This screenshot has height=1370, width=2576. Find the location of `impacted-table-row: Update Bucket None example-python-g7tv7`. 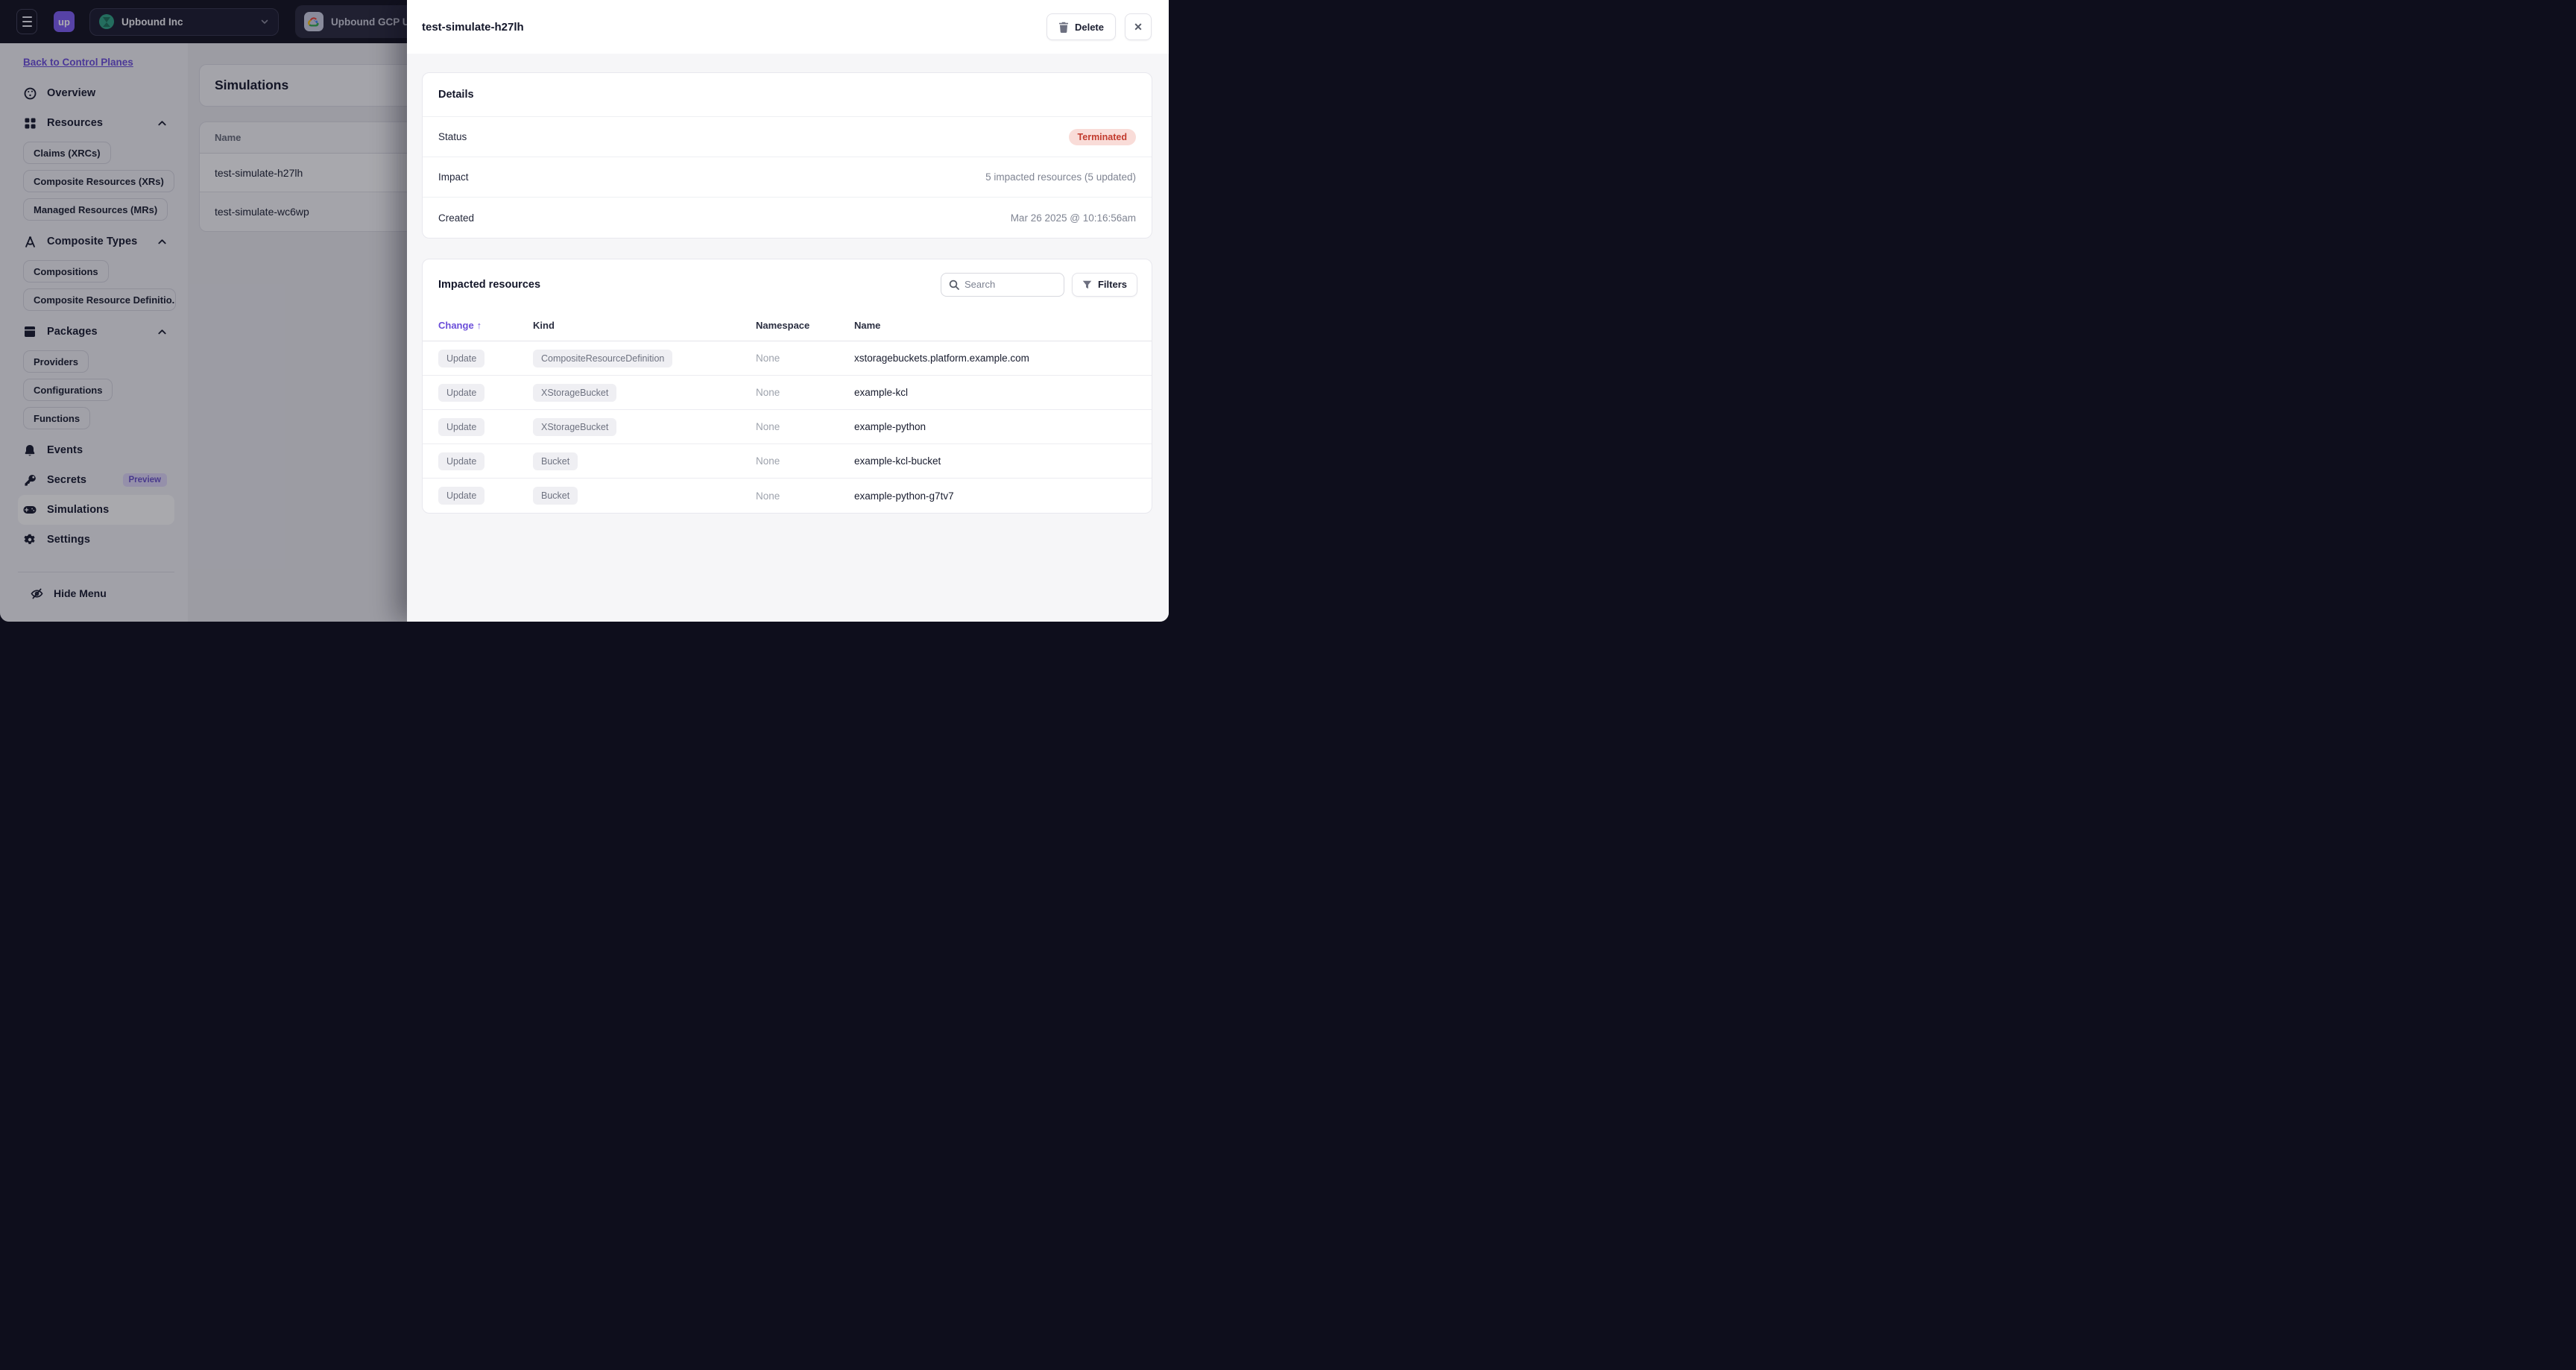

impacted-table-row: Update Bucket None example-python-g7tv7 is located at coordinates (787, 496).